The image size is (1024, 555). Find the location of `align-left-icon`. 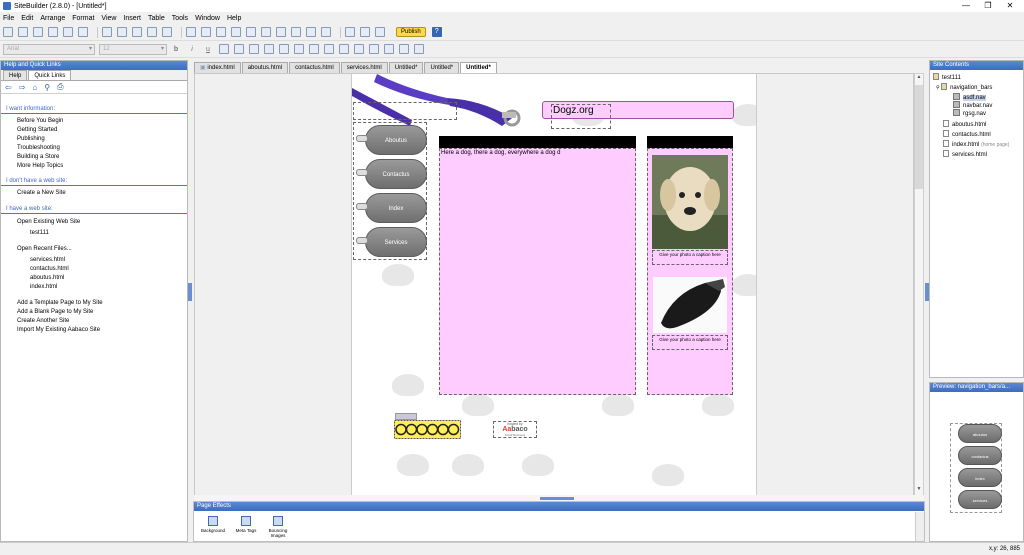

align-left-icon is located at coordinates (269, 49).